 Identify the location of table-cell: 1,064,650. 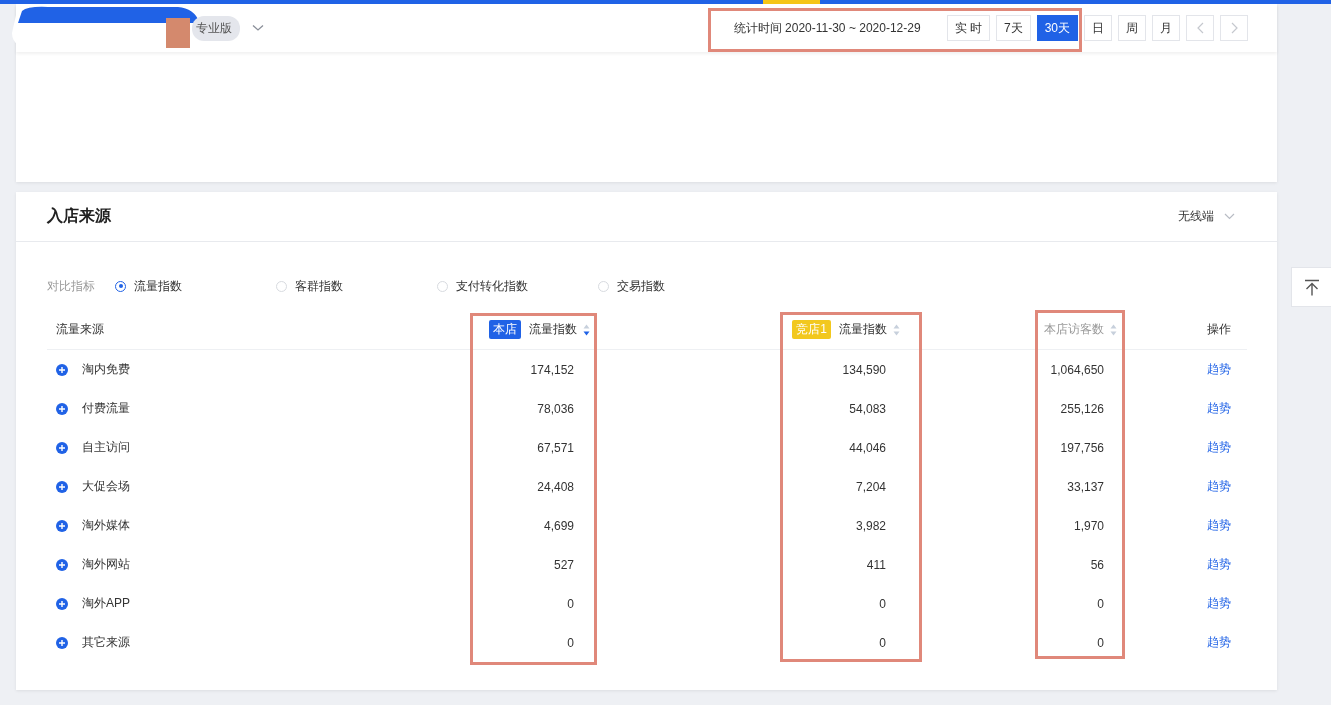
(1077, 369).